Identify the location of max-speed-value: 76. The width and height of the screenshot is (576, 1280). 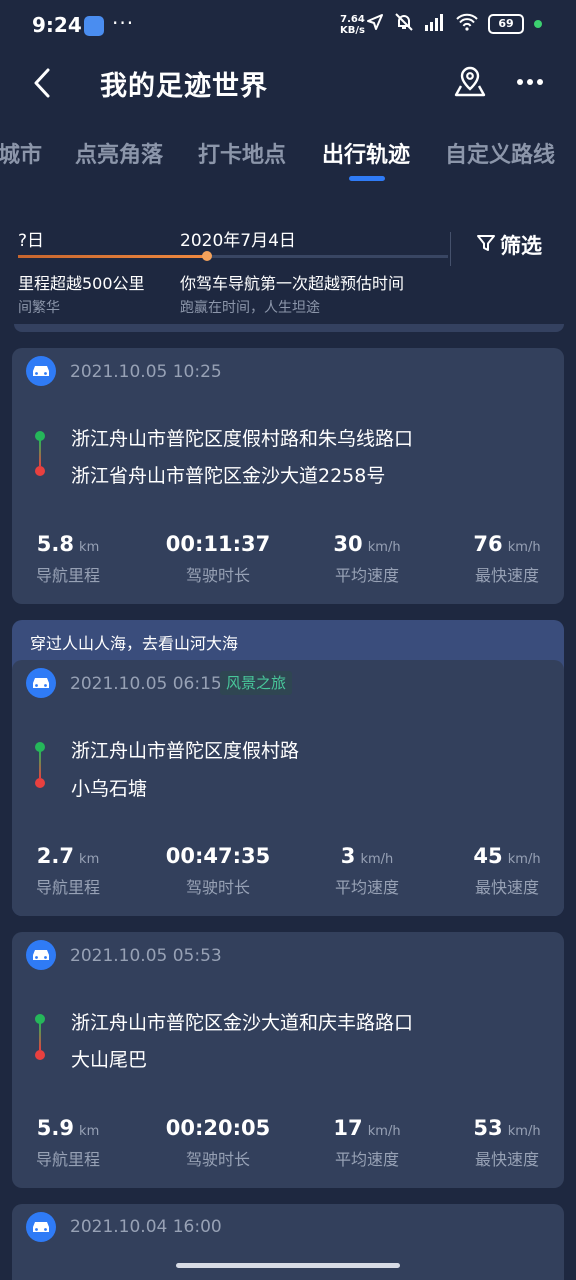
(488, 544).